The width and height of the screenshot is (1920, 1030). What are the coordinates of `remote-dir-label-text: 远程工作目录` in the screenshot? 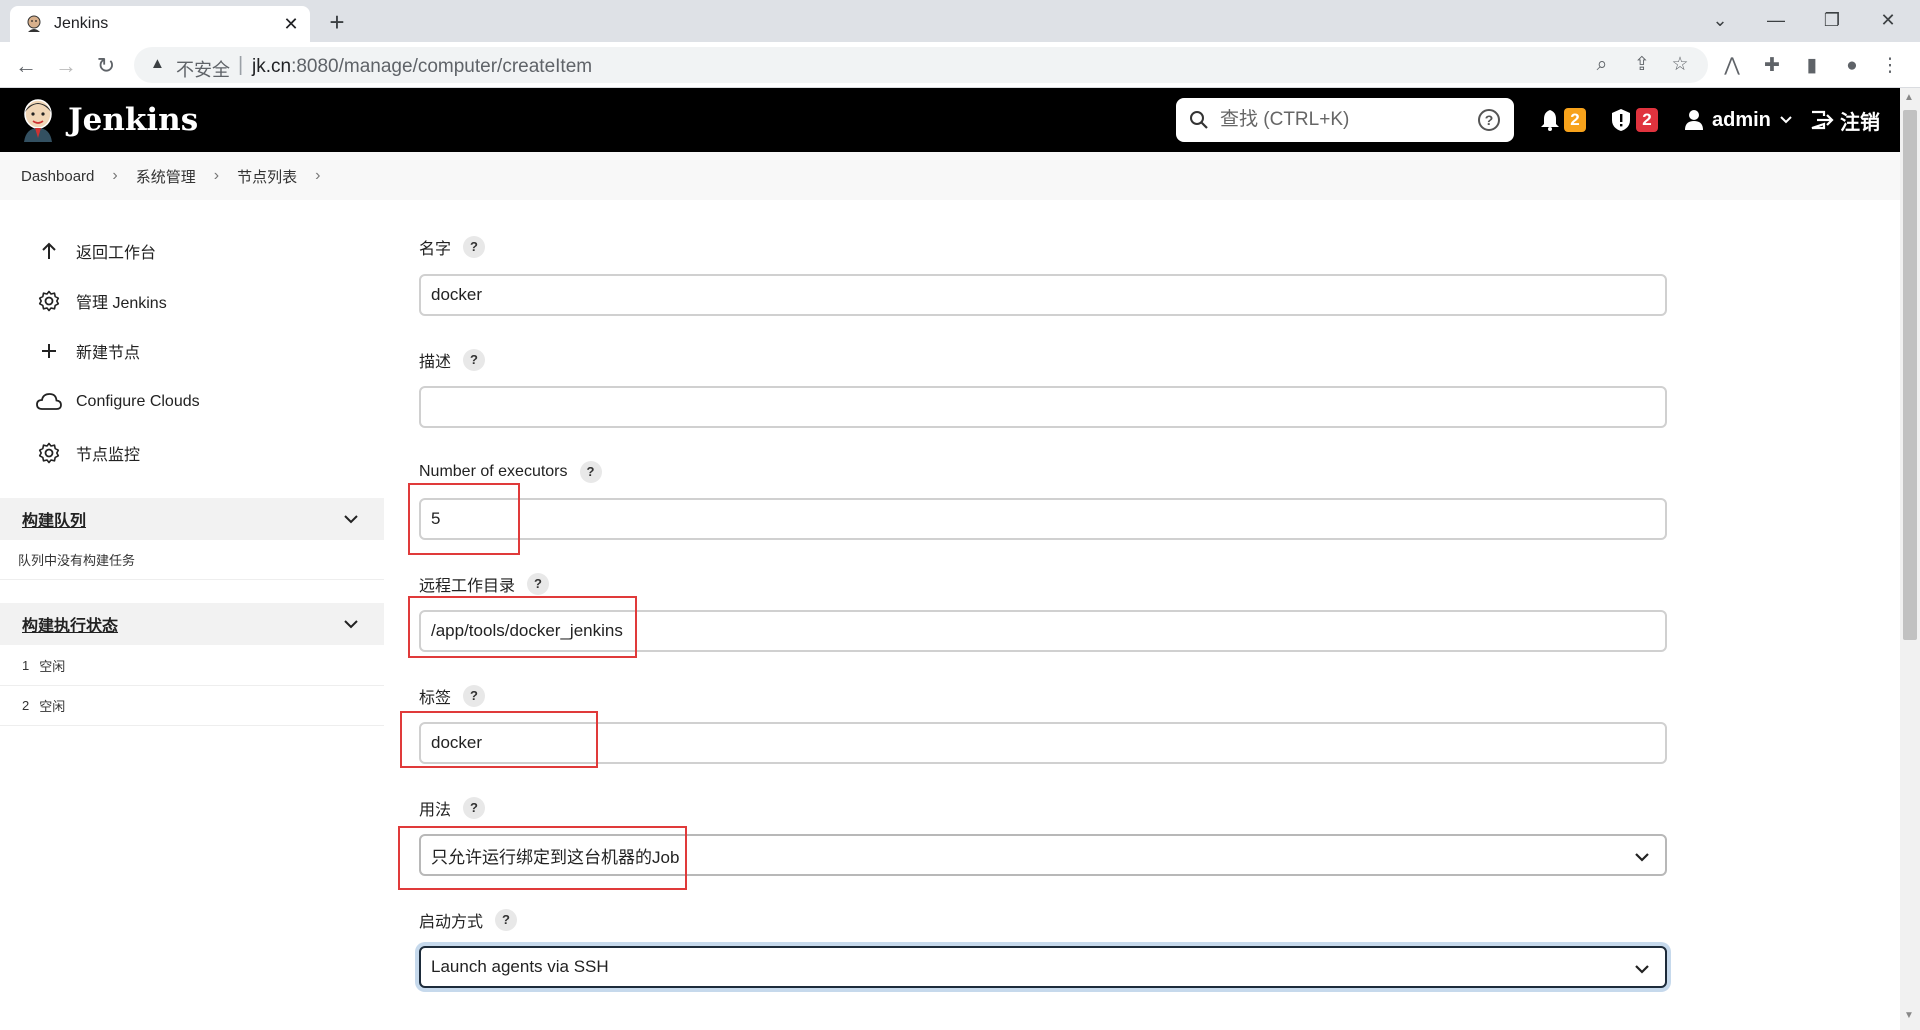 It's located at (467, 586).